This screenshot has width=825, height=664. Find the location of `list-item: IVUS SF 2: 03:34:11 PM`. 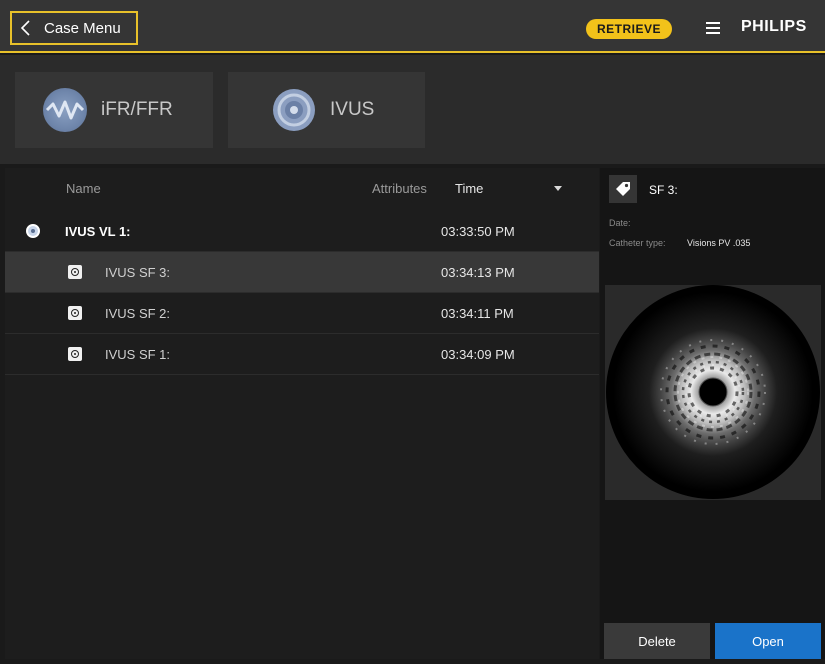

list-item: IVUS SF 2: 03:34:11 PM is located at coordinates (302, 313).